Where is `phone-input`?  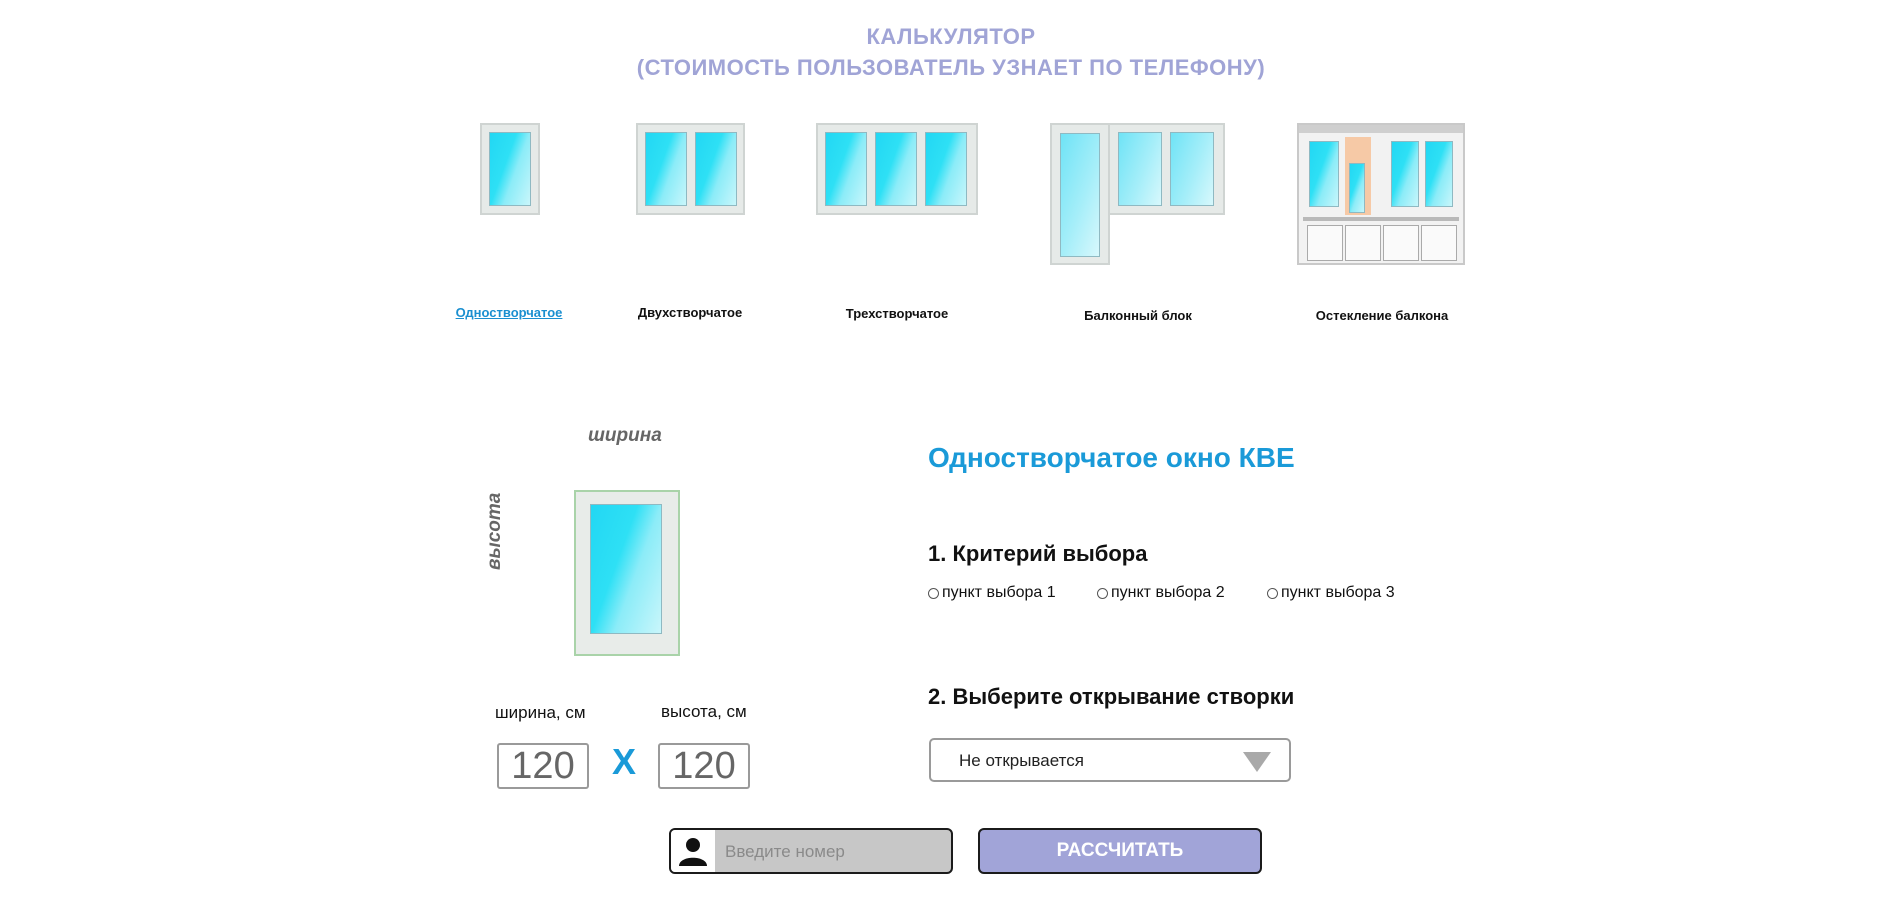
phone-input is located at coordinates (835, 851).